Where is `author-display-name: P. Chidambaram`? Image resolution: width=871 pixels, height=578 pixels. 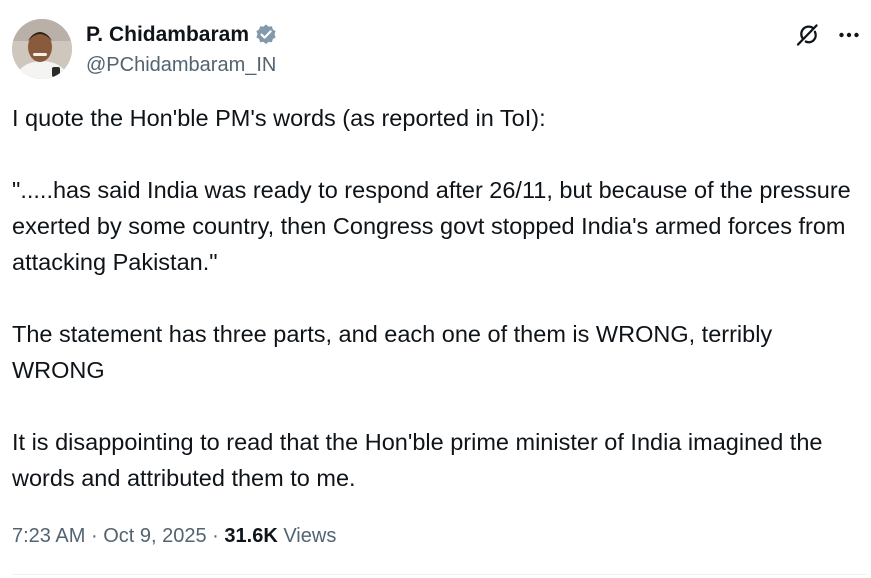
author-display-name: P. Chidambaram is located at coordinates (167, 35).